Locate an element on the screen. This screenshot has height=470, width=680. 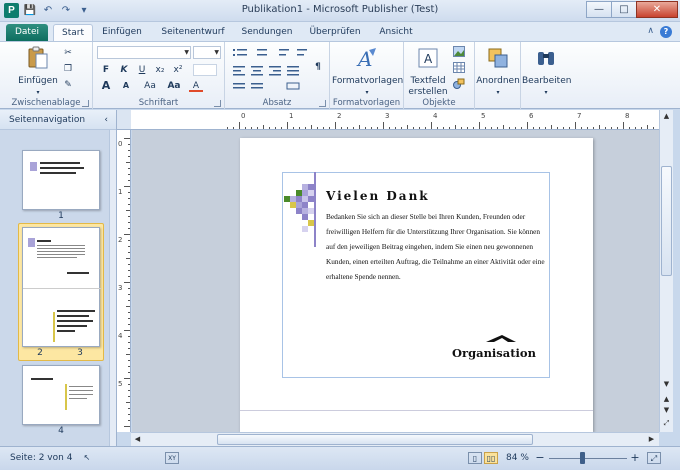
tab-seitenentwurf: Seitenentwurf is located at coordinates (193, 32).